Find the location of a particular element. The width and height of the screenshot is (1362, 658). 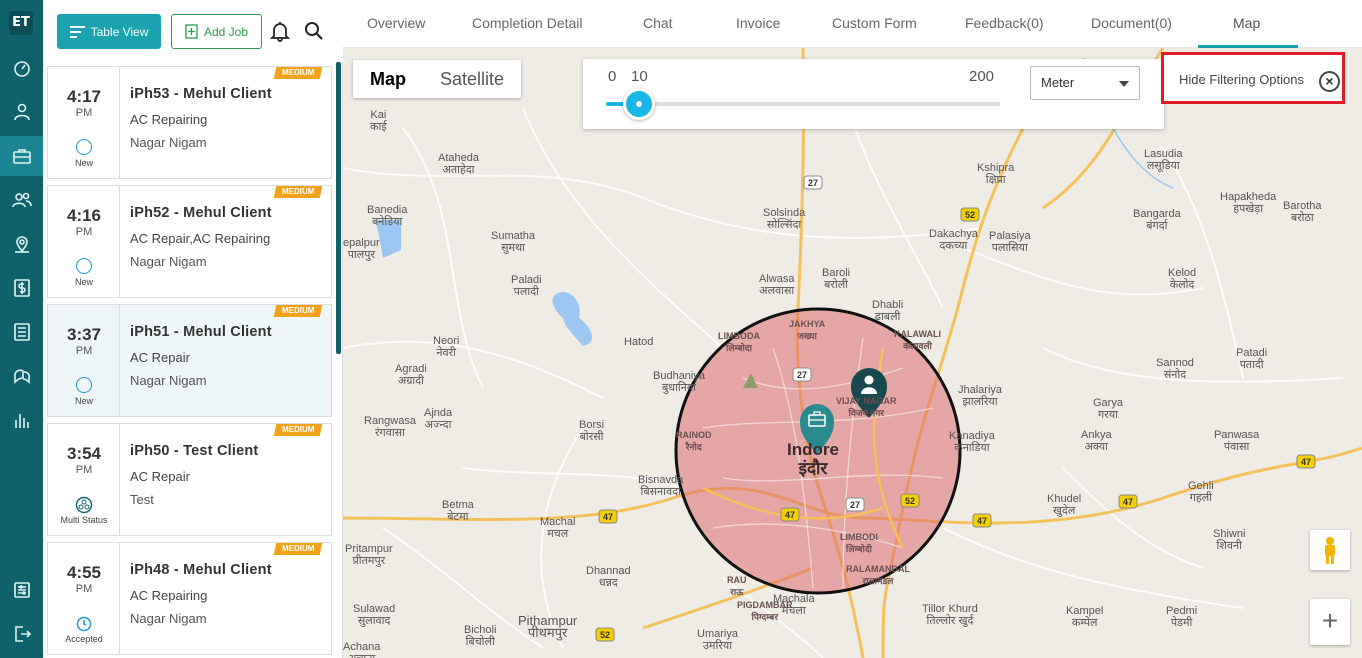

table-view-button: Table View is located at coordinates (109, 31).